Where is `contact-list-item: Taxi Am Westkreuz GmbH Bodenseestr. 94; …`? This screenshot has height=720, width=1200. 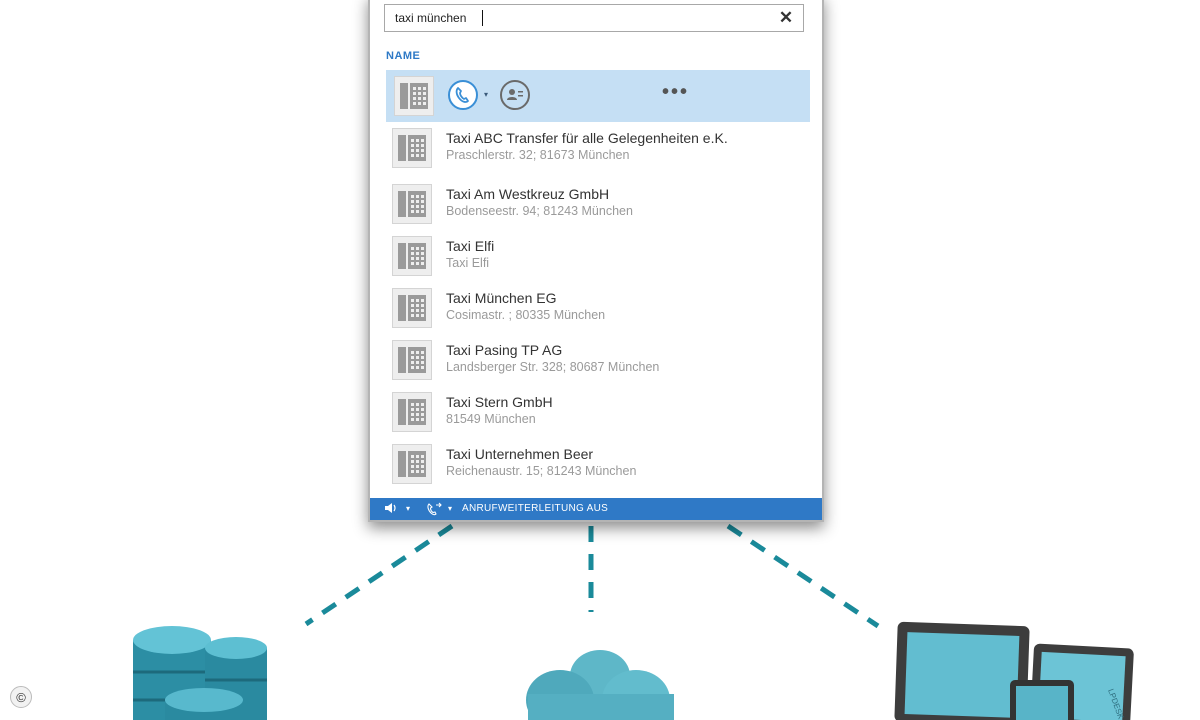
contact-list-item: Taxi Am Westkreuz GmbH Bodenseestr. 94; … is located at coordinates (602, 204).